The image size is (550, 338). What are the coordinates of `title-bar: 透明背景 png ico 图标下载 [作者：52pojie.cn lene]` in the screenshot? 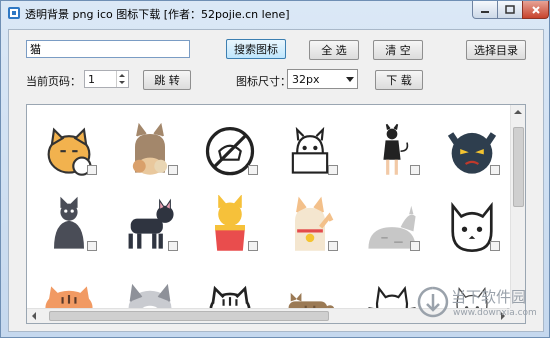 It's located at (275, 13).